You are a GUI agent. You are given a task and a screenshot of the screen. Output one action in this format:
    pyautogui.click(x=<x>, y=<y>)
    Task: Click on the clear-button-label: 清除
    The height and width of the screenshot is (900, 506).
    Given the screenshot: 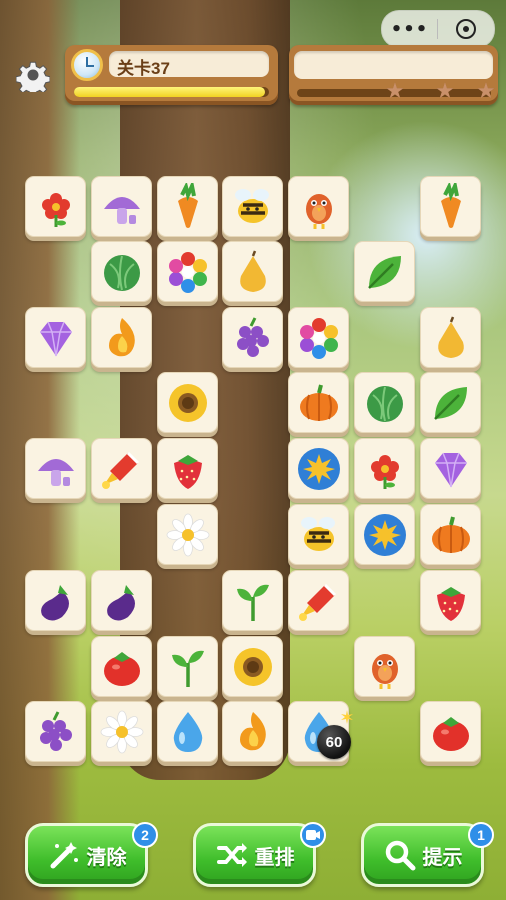 What is the action you would take?
    pyautogui.click(x=106, y=856)
    